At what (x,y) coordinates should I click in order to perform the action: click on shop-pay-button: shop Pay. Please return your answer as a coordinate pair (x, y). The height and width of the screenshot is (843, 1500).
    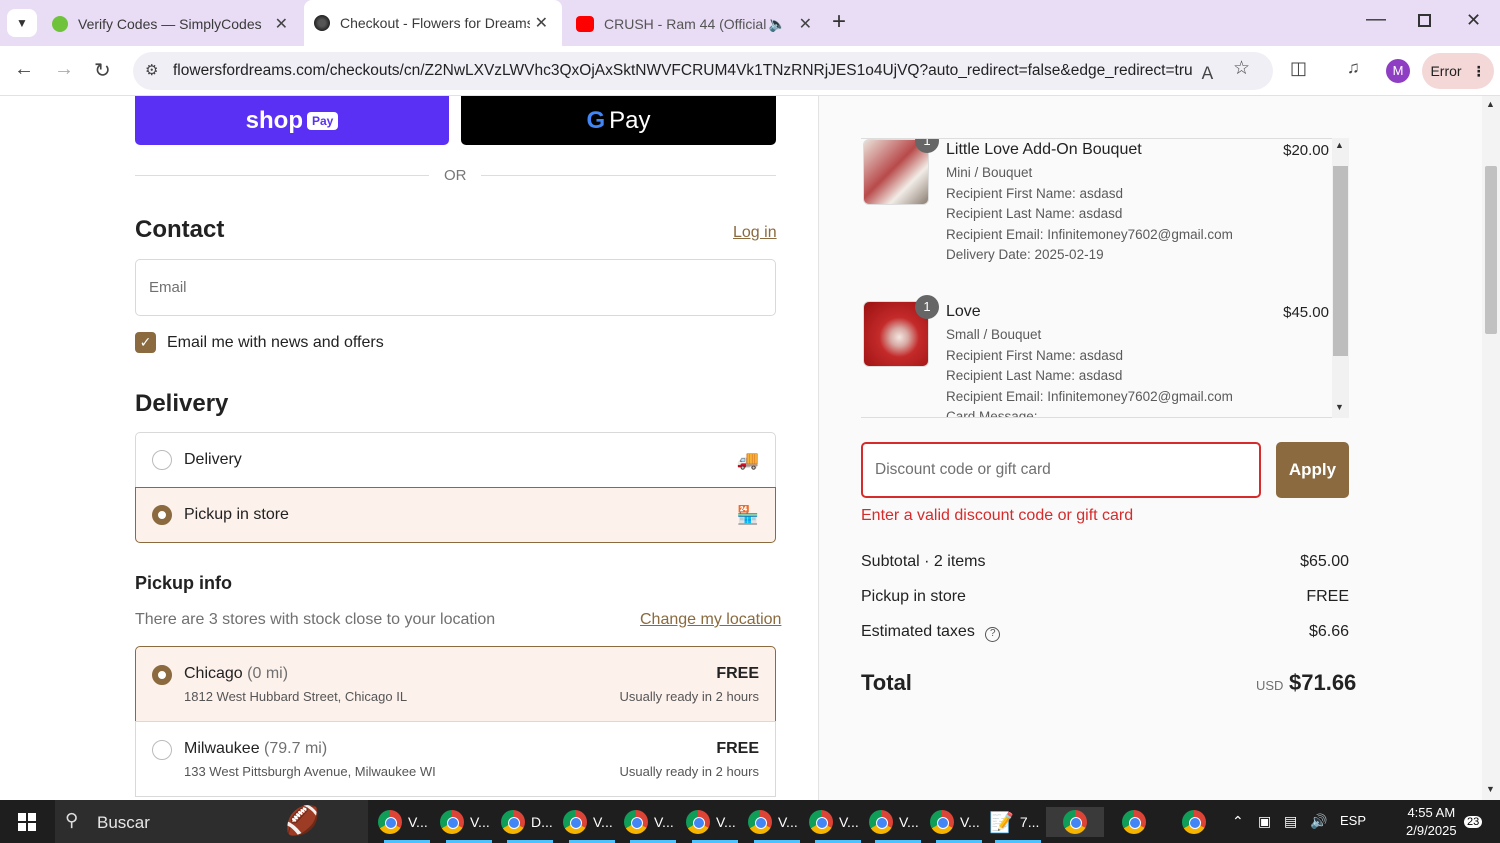
    Looking at the image, I should click on (292, 120).